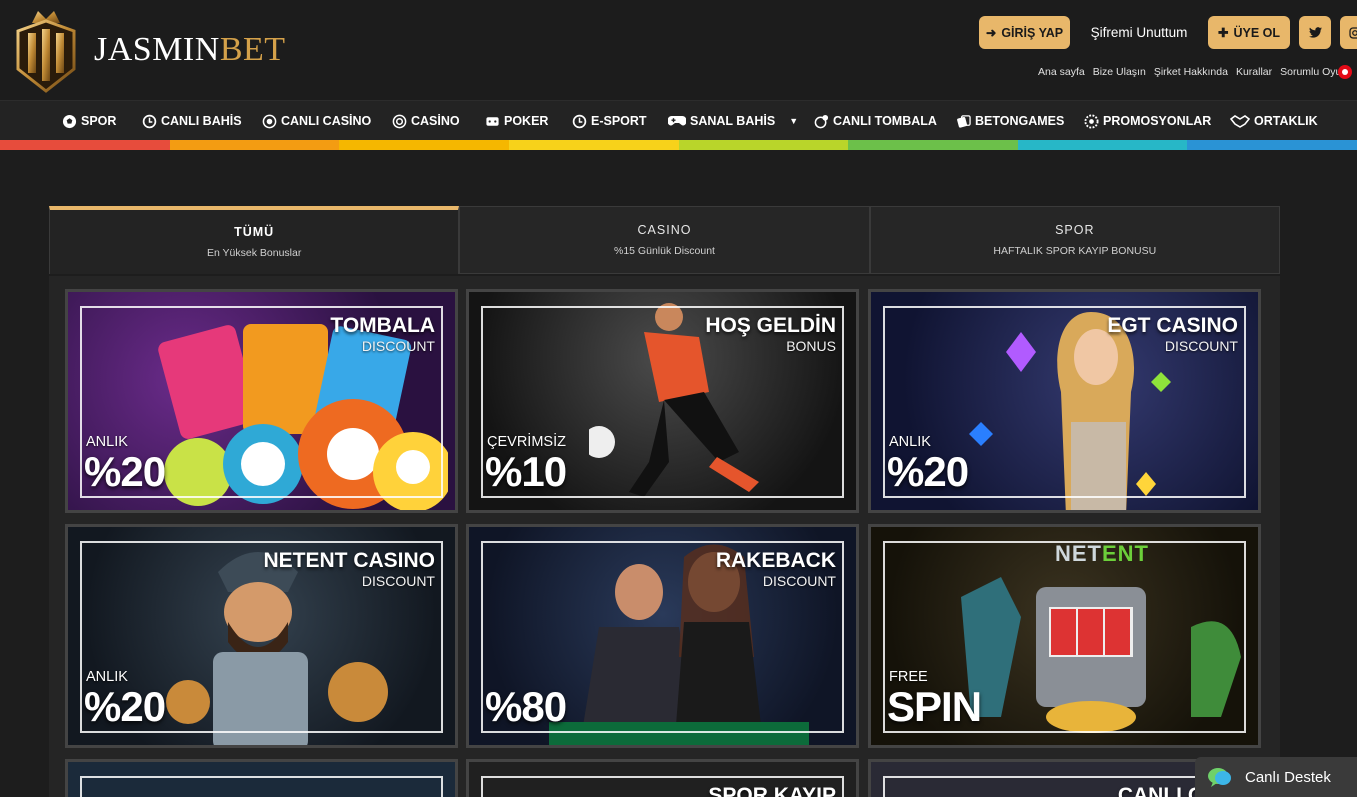 The height and width of the screenshot is (797, 1357). Describe the element at coordinates (254, 240) in the screenshot. I see `tab-tumu: TÜMÜ En Yüksek Bonuslar` at that location.